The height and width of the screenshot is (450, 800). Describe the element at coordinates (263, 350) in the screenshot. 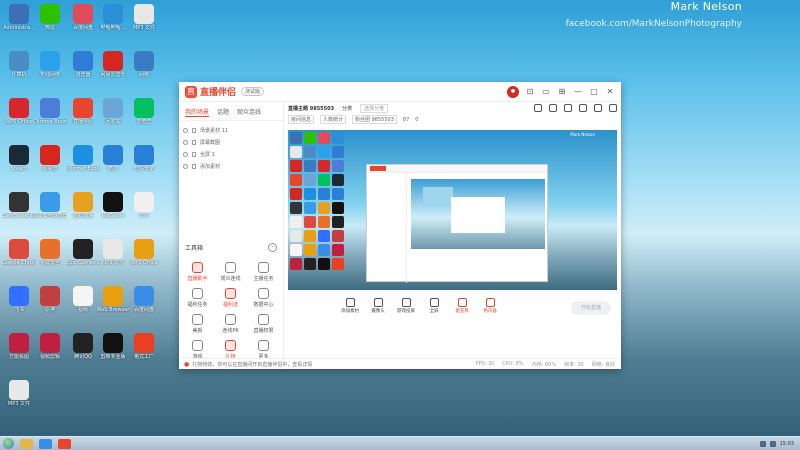

I see `toolbox-item: 更多` at that location.